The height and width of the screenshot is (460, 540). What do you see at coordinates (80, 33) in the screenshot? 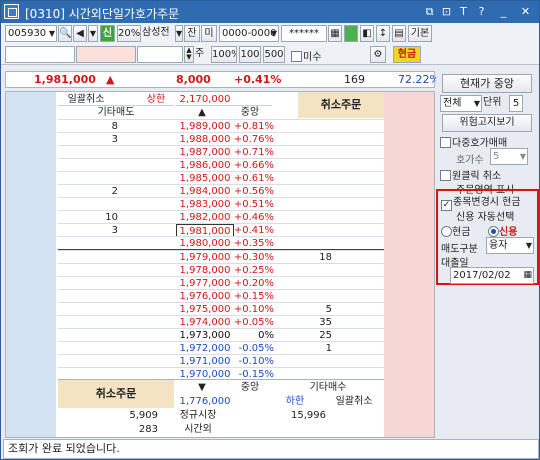
I see `speaker-icon: ◀` at bounding box center [80, 33].